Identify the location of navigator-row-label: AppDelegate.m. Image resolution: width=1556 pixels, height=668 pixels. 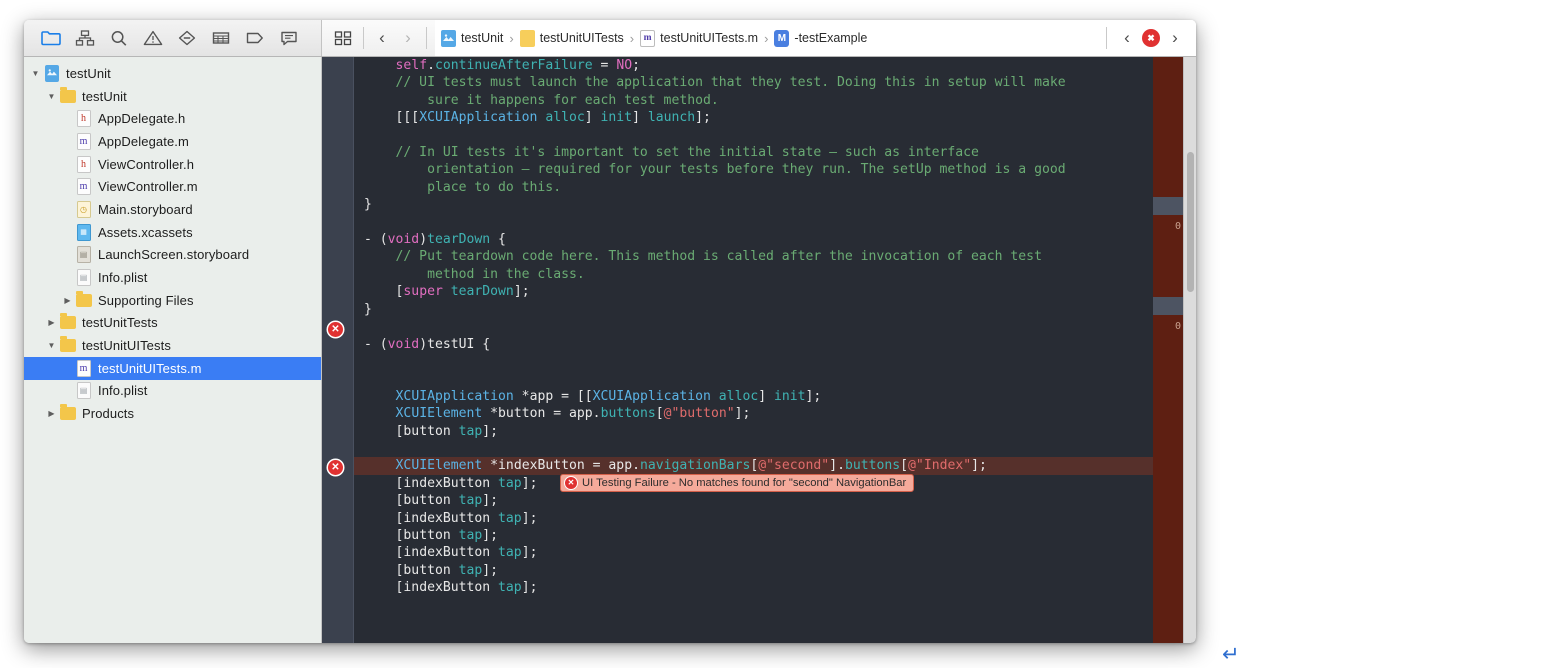
(143, 141).